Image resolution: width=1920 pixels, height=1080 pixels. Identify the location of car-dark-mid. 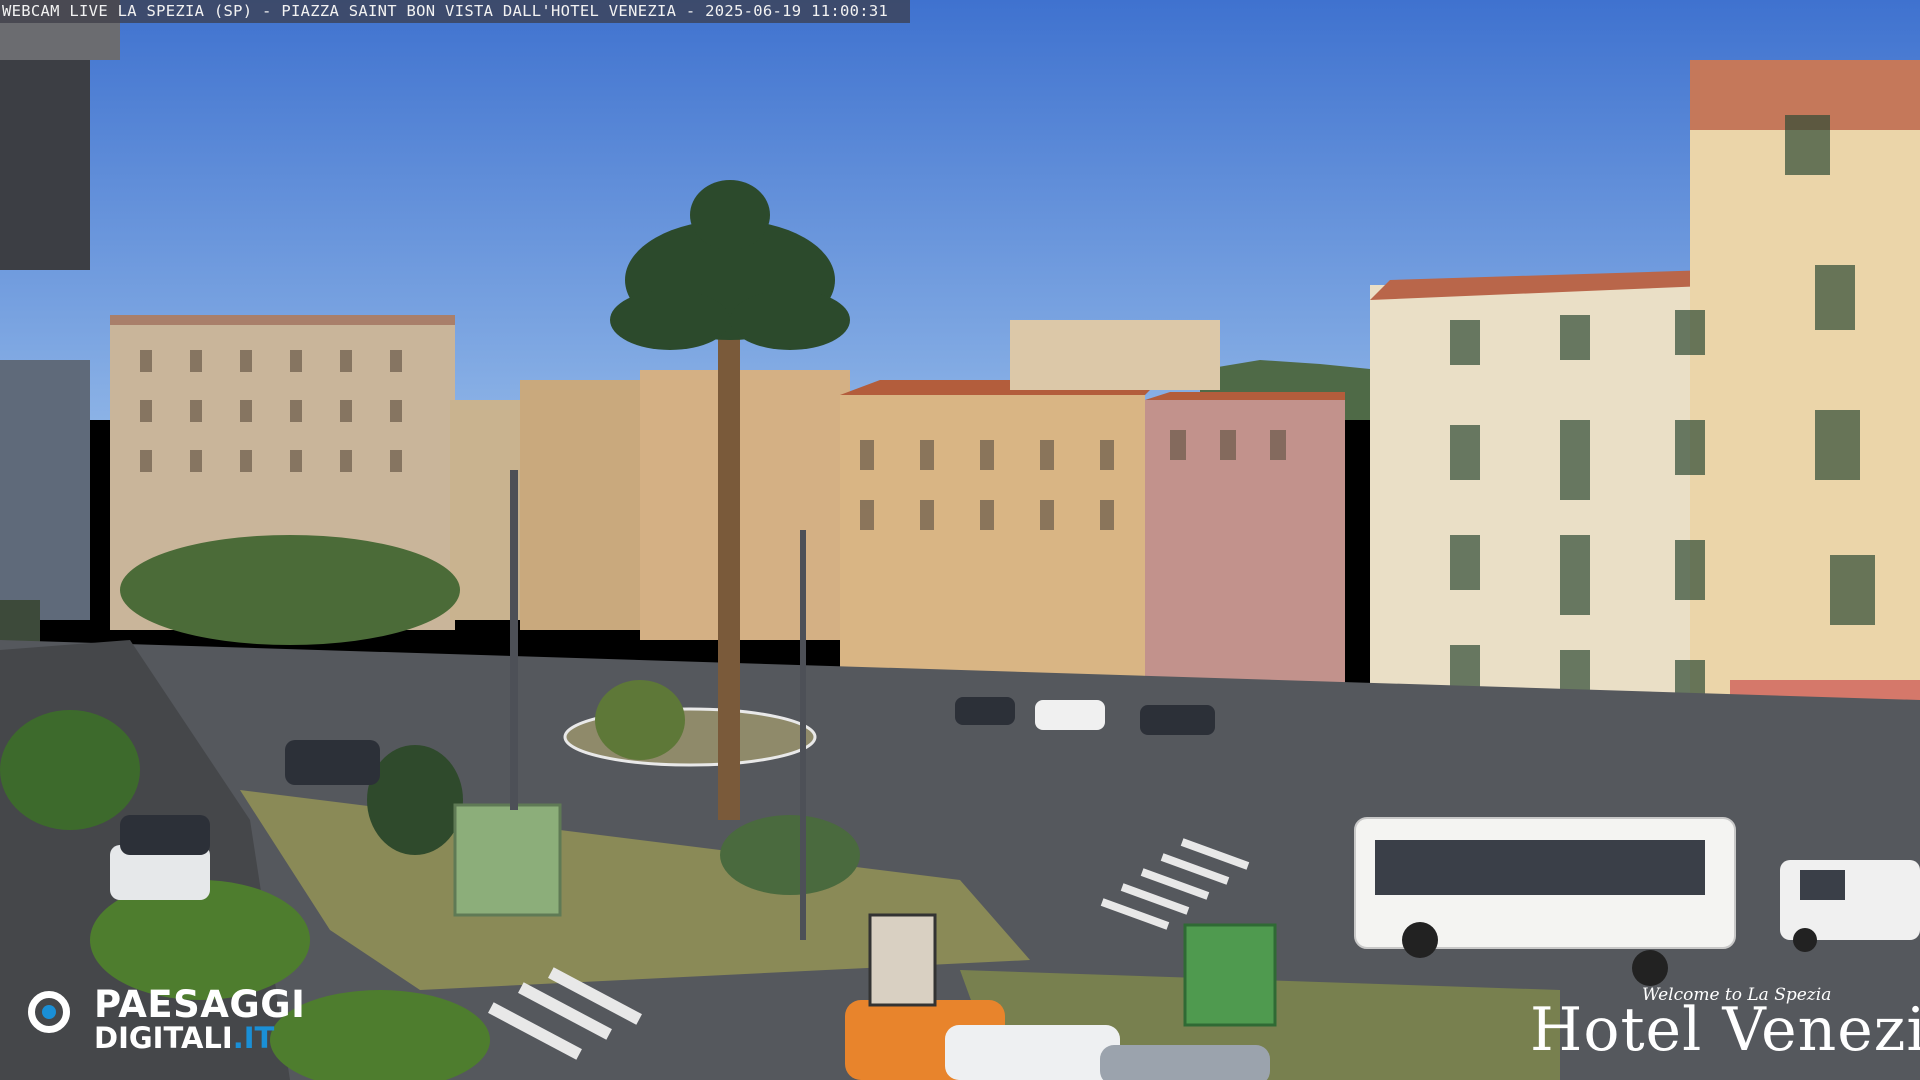
(985, 711).